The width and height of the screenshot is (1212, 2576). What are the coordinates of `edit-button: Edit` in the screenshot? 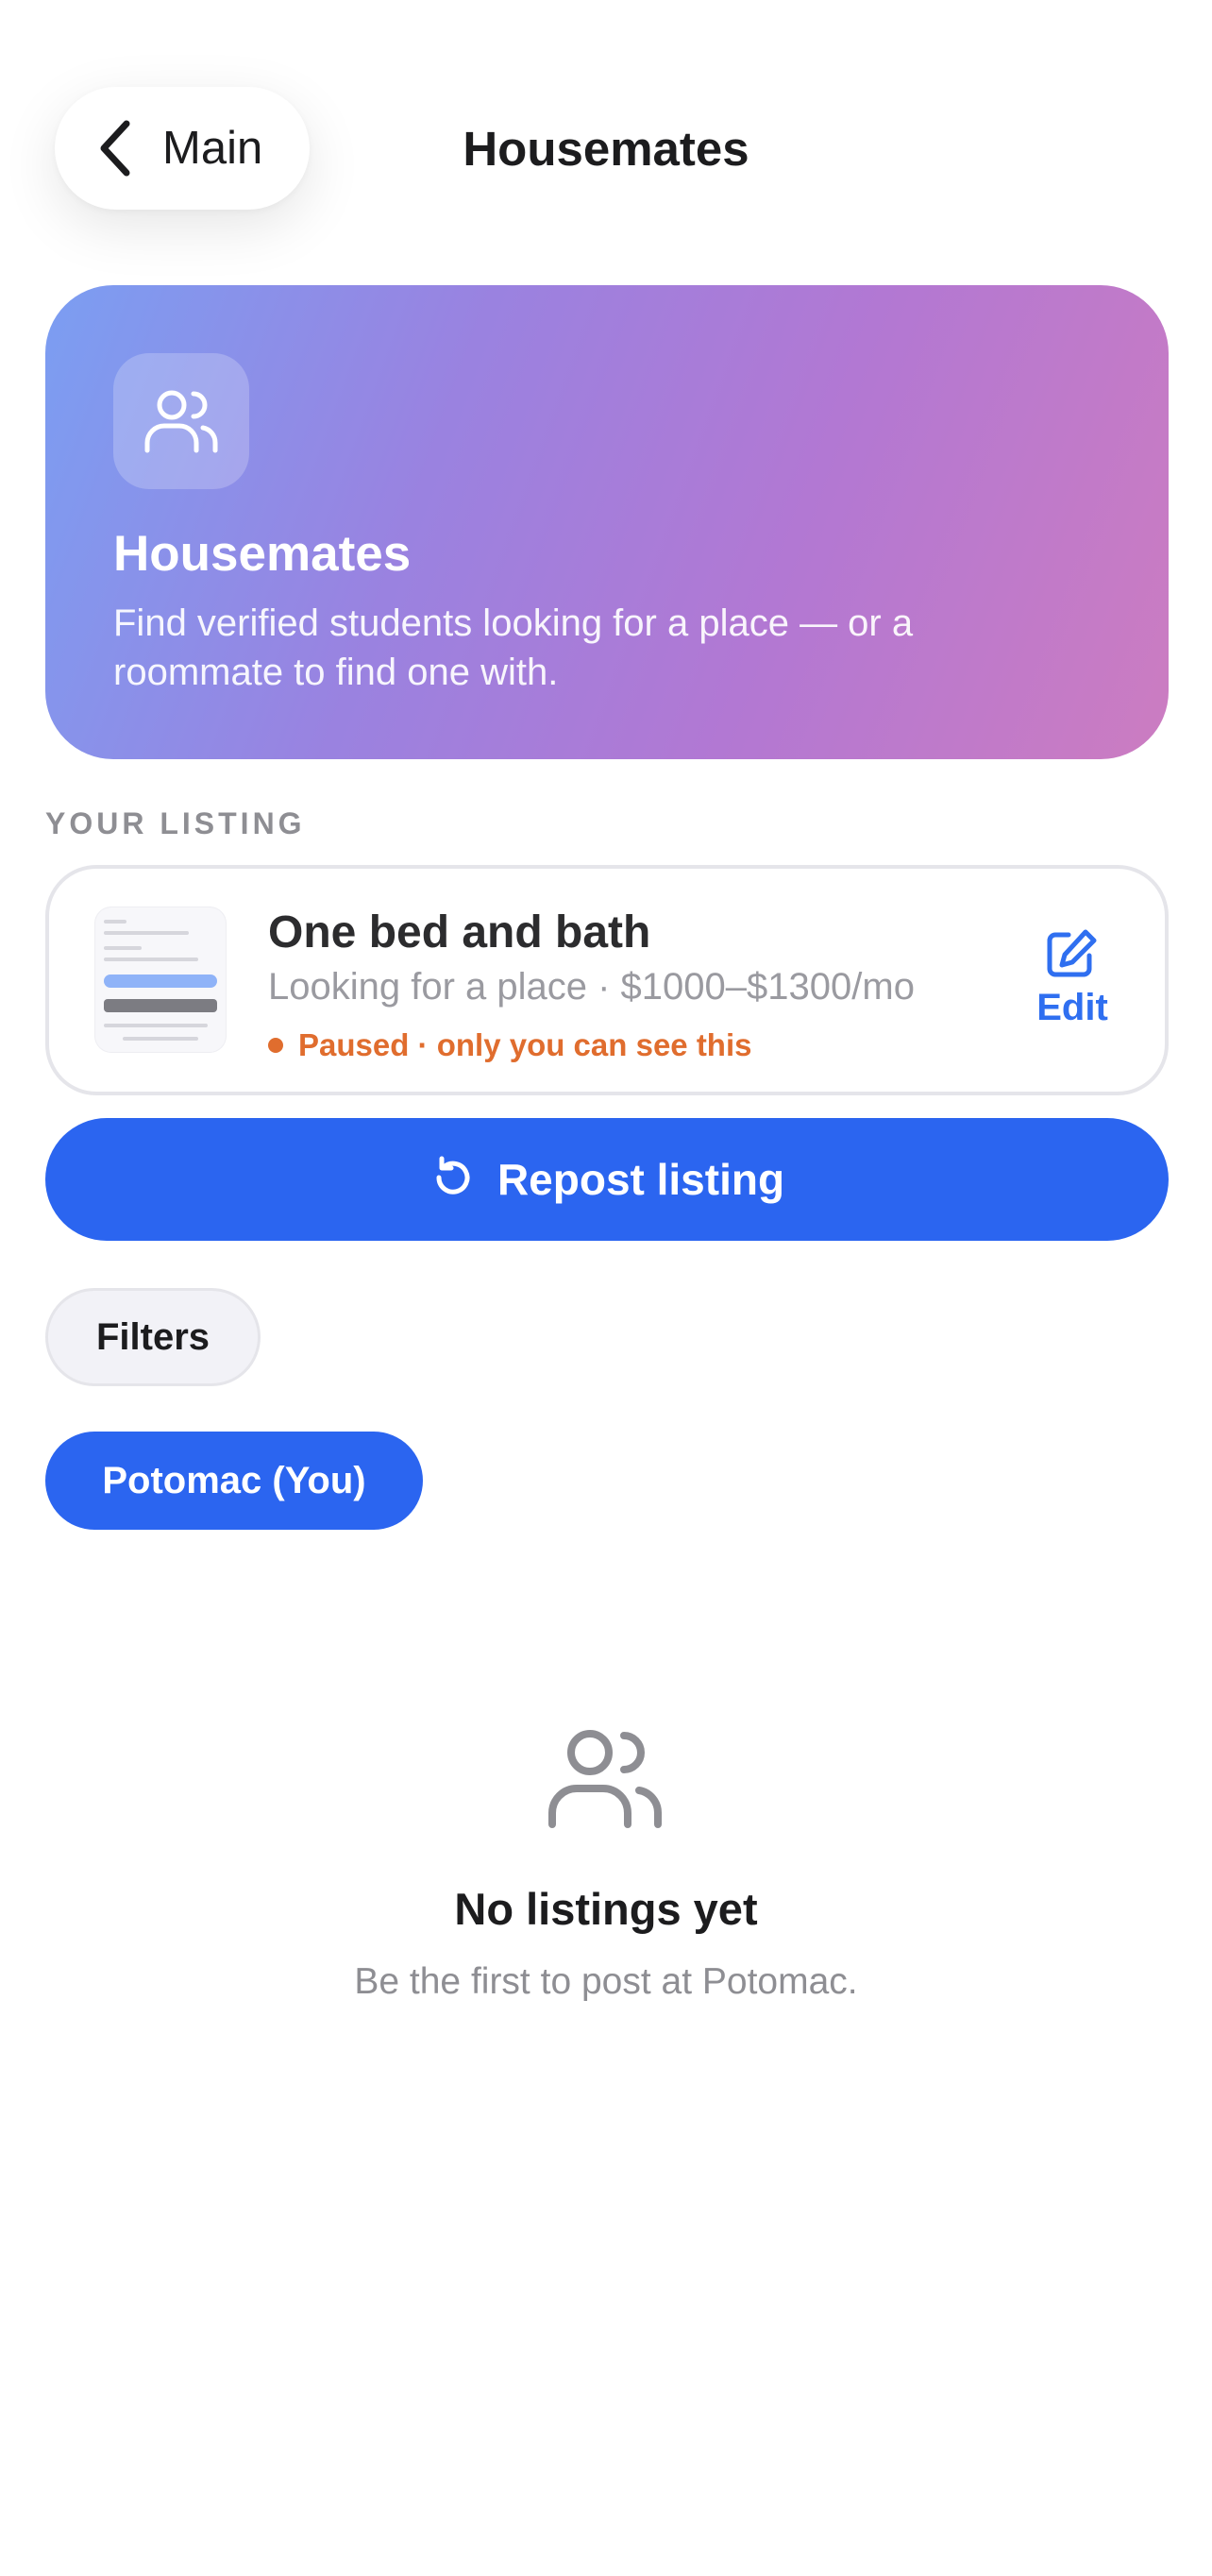 It's located at (1072, 979).